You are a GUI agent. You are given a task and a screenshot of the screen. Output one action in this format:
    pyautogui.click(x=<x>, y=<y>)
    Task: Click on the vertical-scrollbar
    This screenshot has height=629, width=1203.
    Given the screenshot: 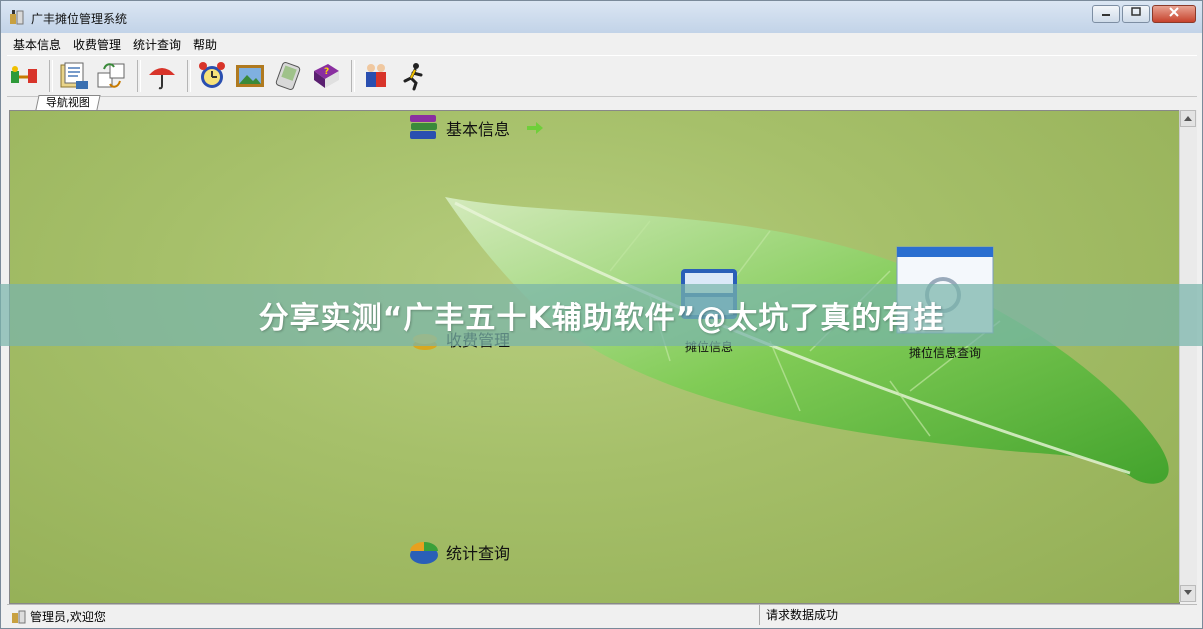 What is the action you would take?
    pyautogui.click(x=1188, y=356)
    